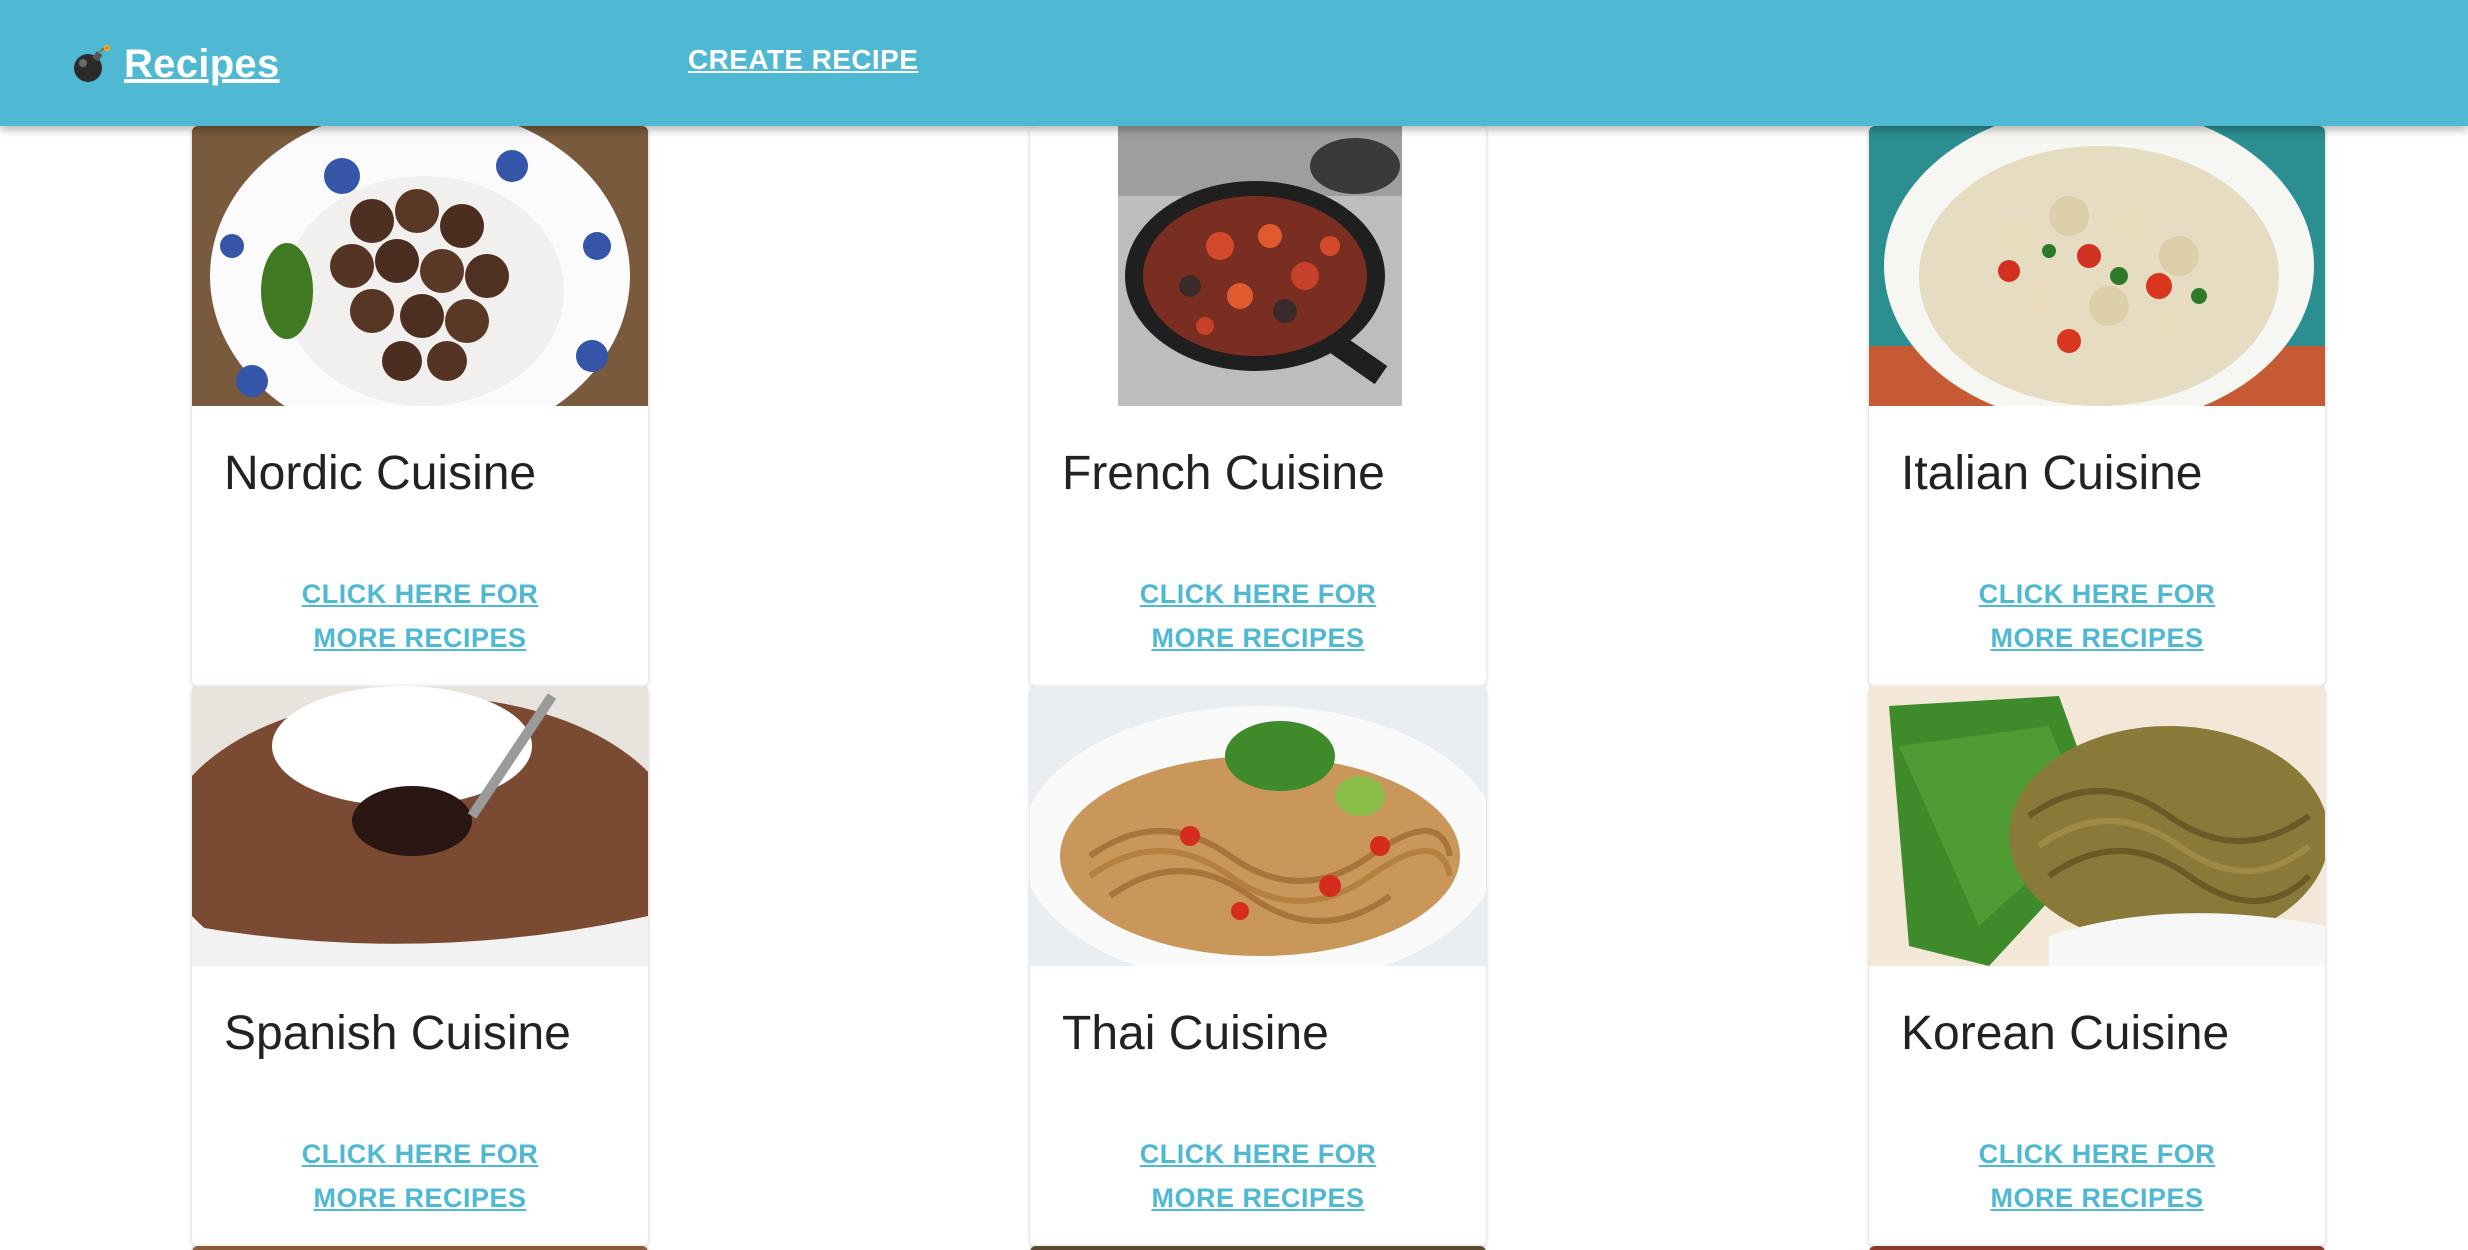  What do you see at coordinates (2097, 266) in the screenshot?
I see `pasta-salad-bowl-image` at bounding box center [2097, 266].